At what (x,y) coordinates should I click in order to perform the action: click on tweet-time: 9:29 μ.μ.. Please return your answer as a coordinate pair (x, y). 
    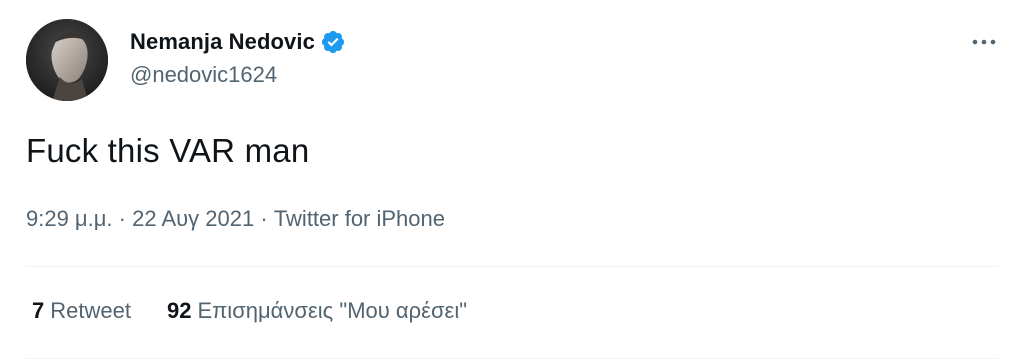
    Looking at the image, I should click on (69, 218).